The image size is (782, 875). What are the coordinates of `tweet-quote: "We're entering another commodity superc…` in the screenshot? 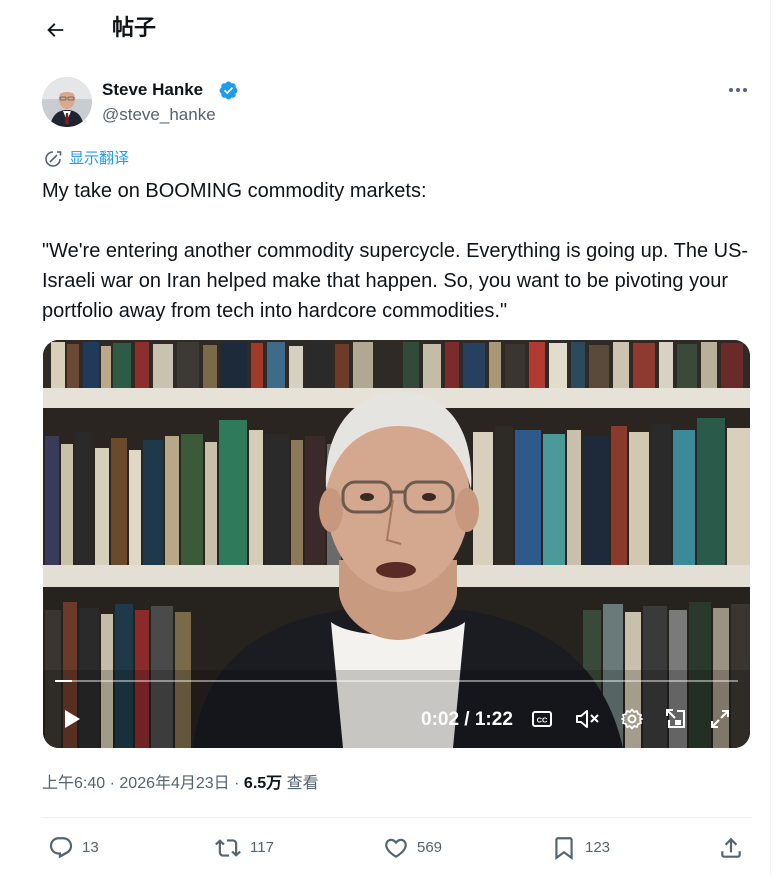 It's located at (395, 281).